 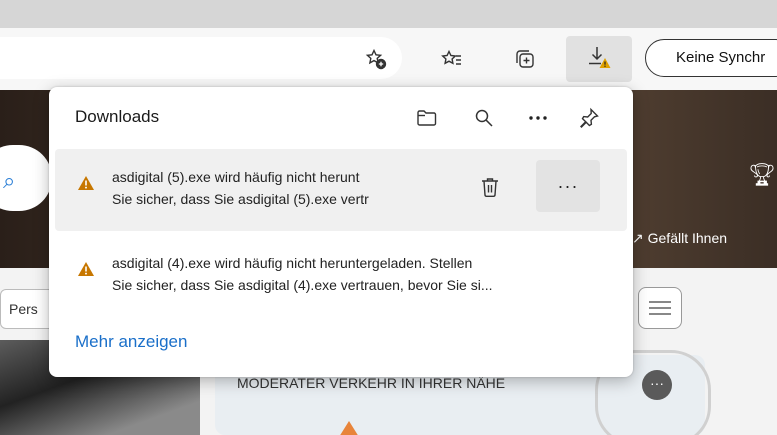 I want to click on downloads-button, so click(x=599, y=59).